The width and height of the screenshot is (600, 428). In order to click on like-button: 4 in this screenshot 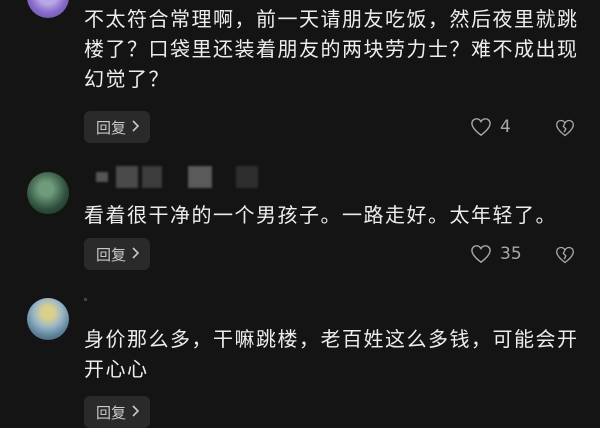, I will do `click(490, 127)`.